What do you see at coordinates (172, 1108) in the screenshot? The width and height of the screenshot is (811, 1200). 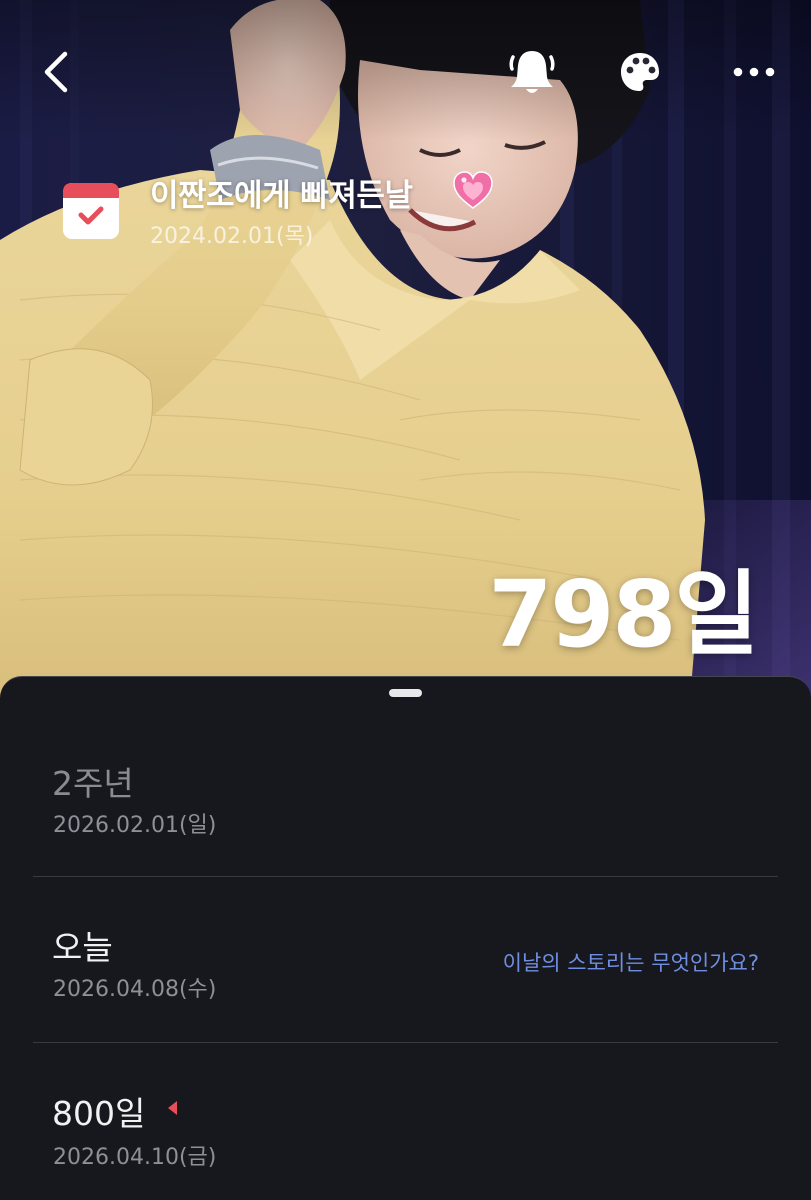 I see `flag-icon` at bounding box center [172, 1108].